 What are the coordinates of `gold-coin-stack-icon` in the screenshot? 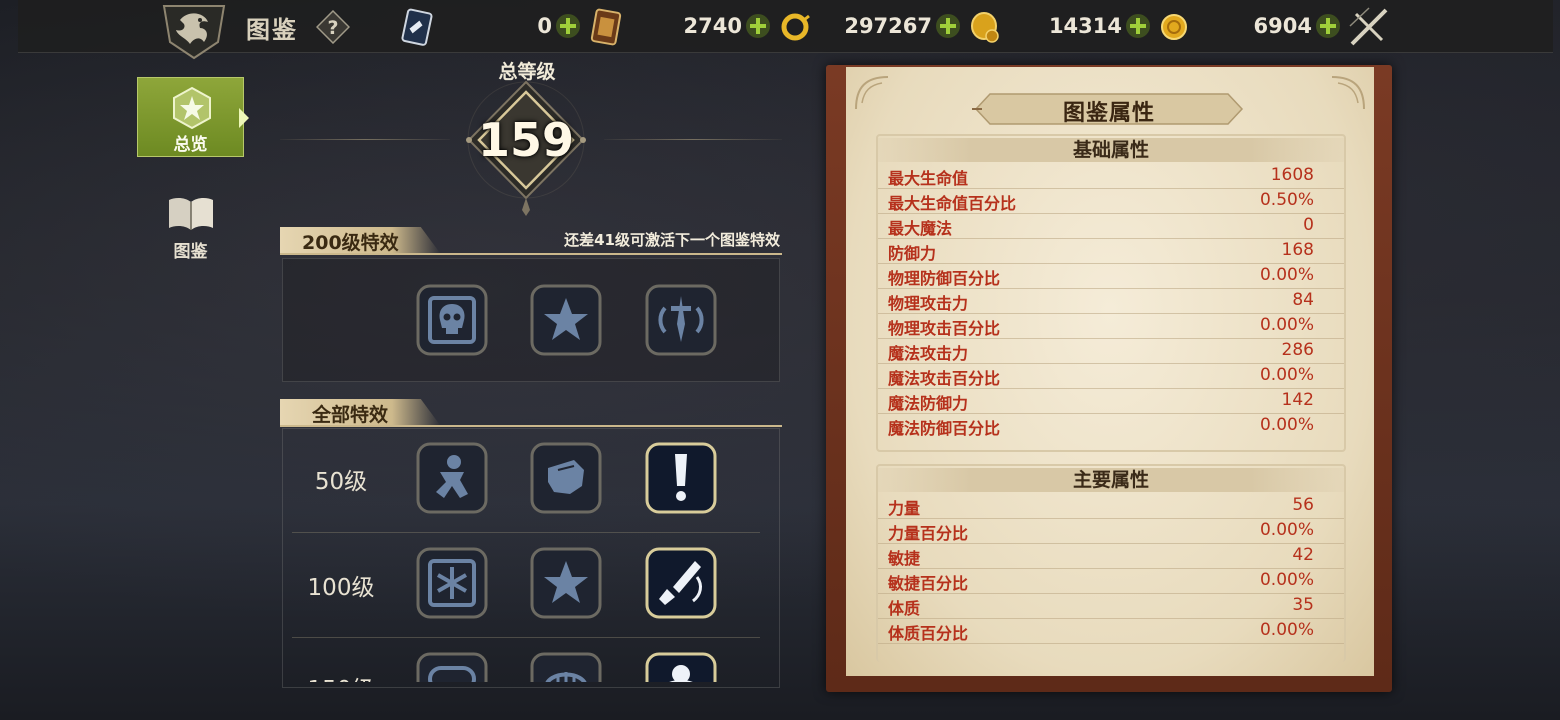 It's located at (986, 27).